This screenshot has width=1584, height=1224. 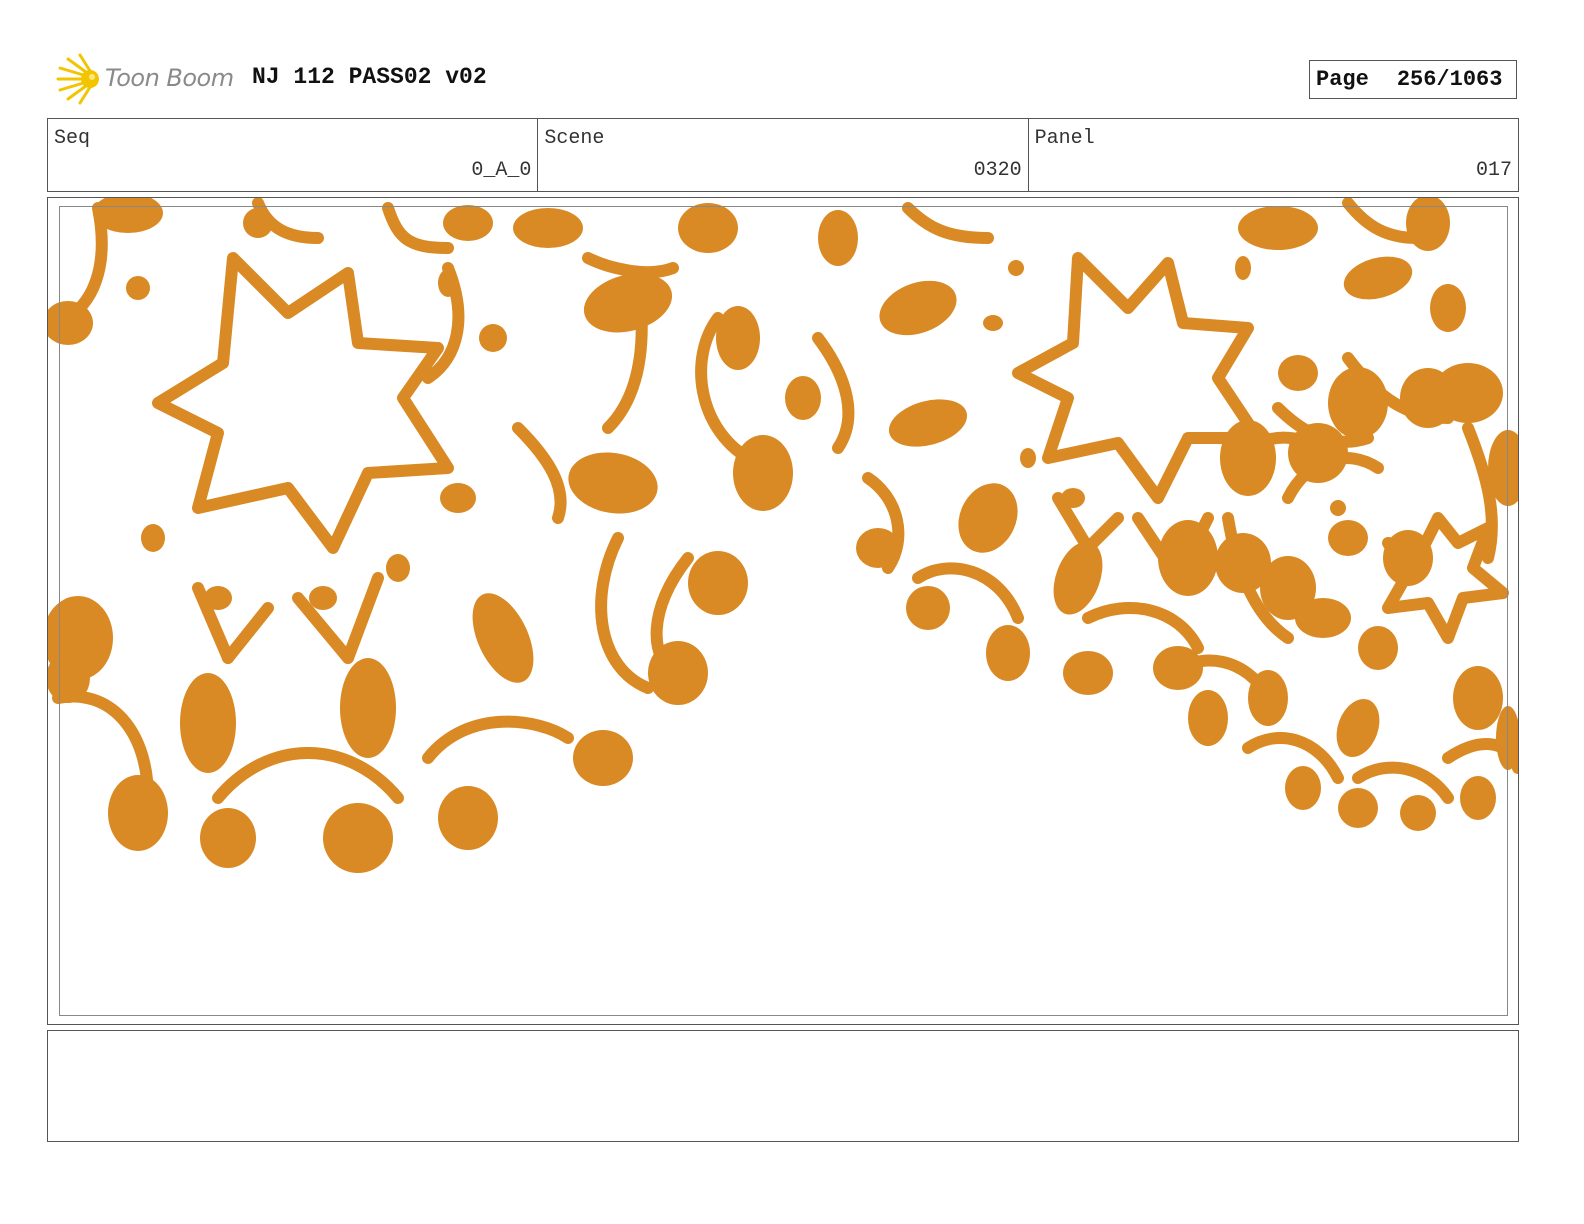 What do you see at coordinates (1342, 79) in the screenshot?
I see `page-label: Page` at bounding box center [1342, 79].